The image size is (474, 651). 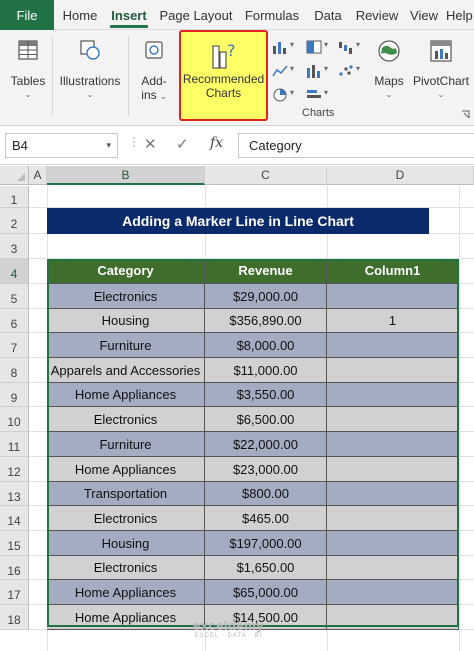 I want to click on tab-home: Home, so click(x=80, y=15).